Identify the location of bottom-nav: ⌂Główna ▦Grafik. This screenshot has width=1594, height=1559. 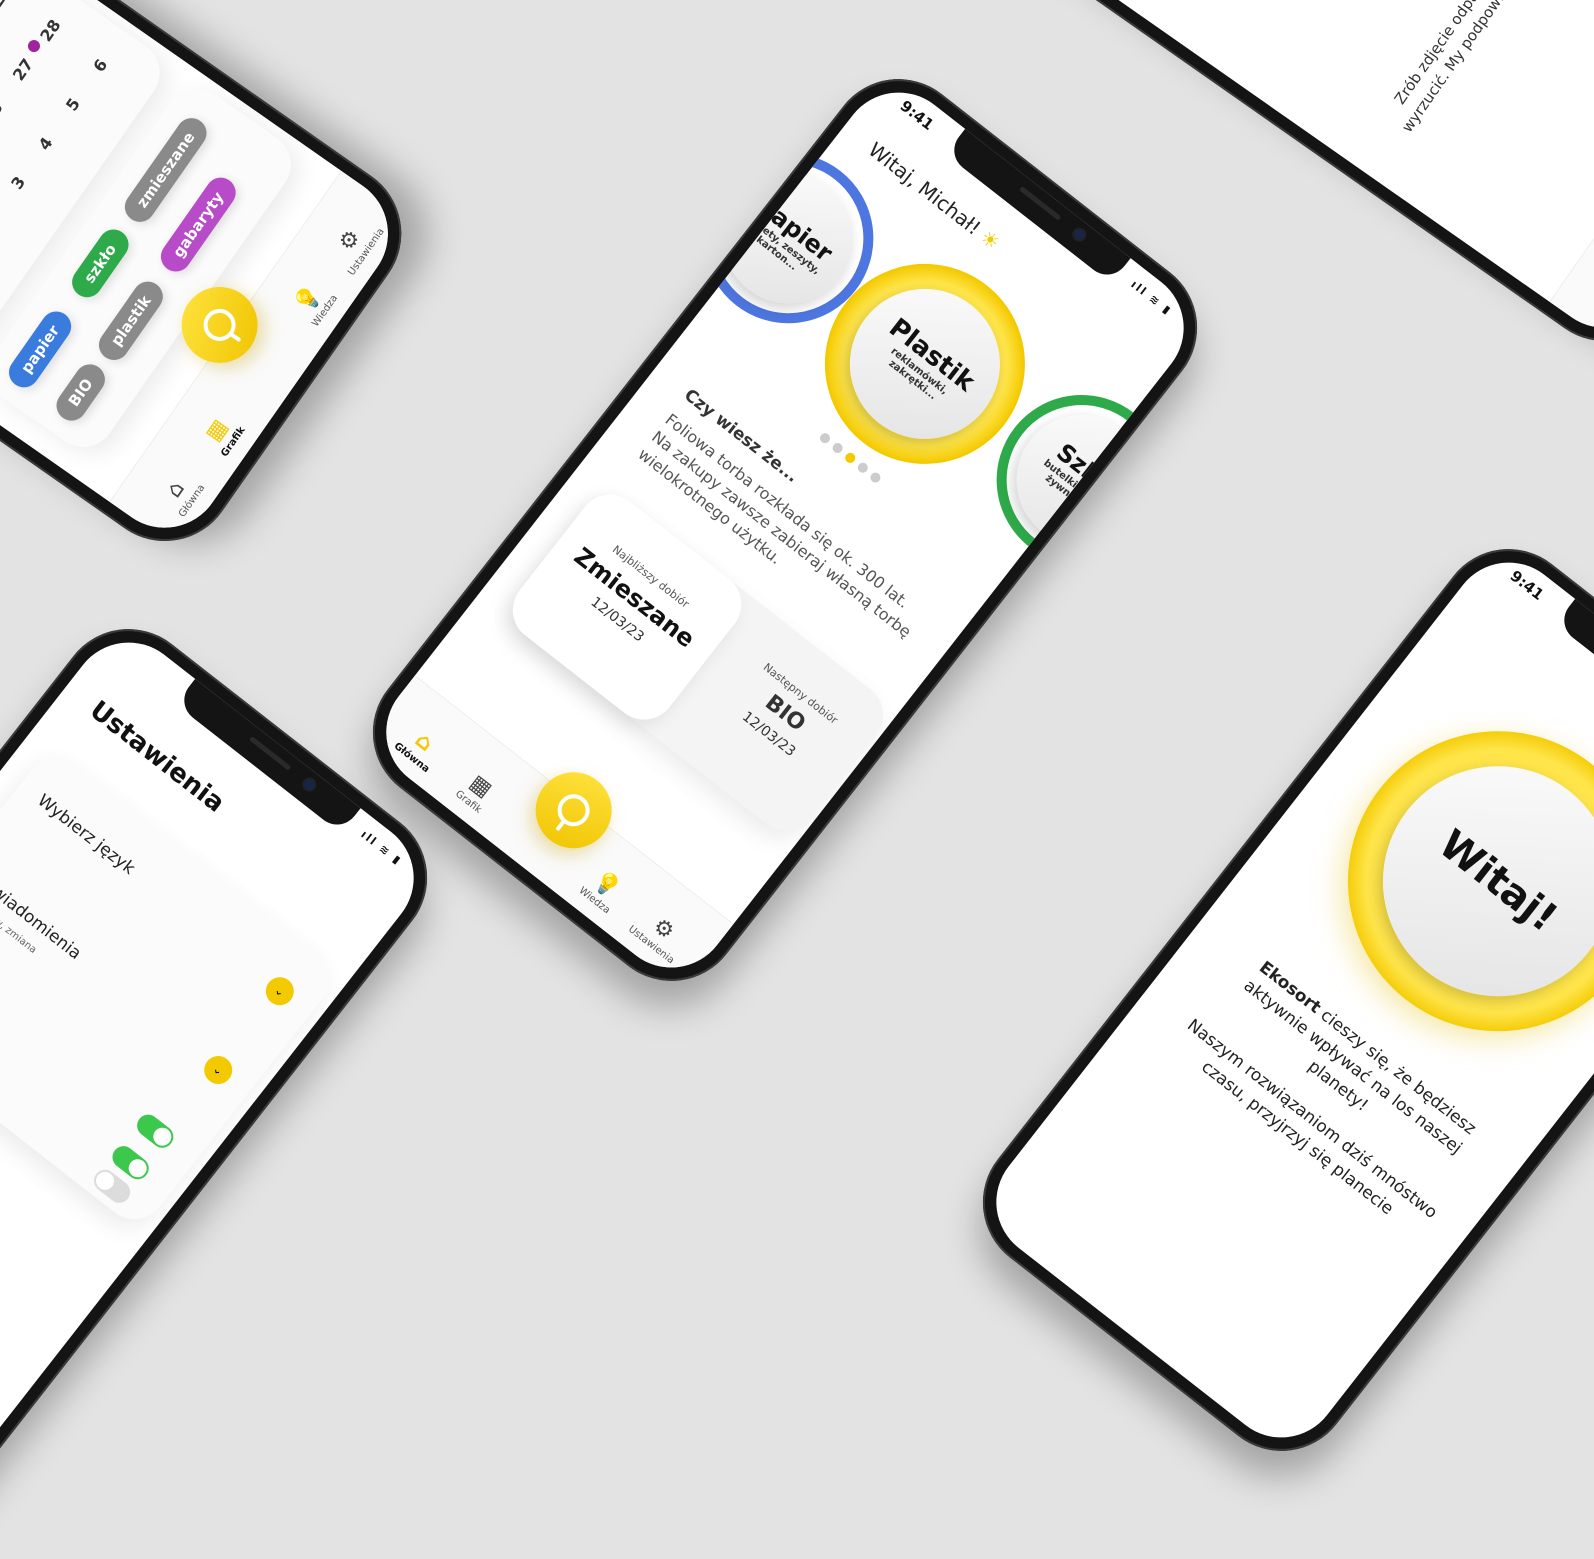
(1571, 175).